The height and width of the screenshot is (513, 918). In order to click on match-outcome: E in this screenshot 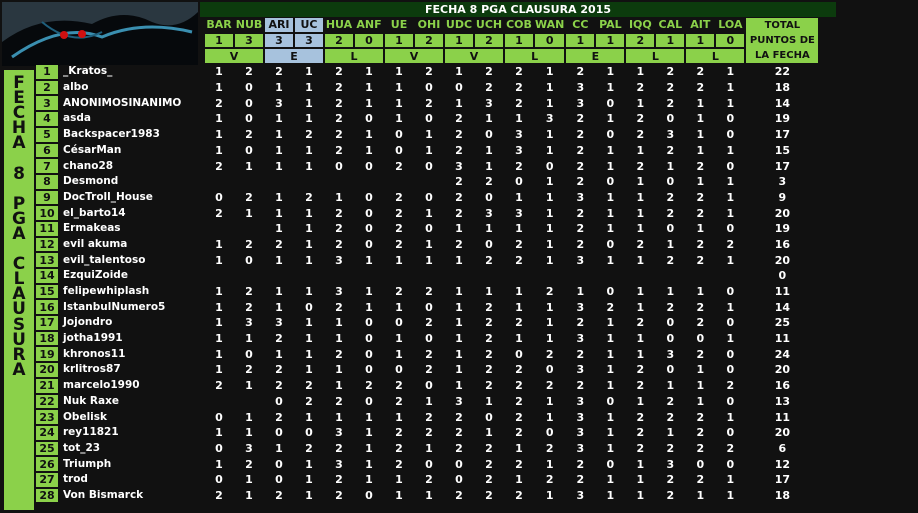, I will do `click(595, 56)`.